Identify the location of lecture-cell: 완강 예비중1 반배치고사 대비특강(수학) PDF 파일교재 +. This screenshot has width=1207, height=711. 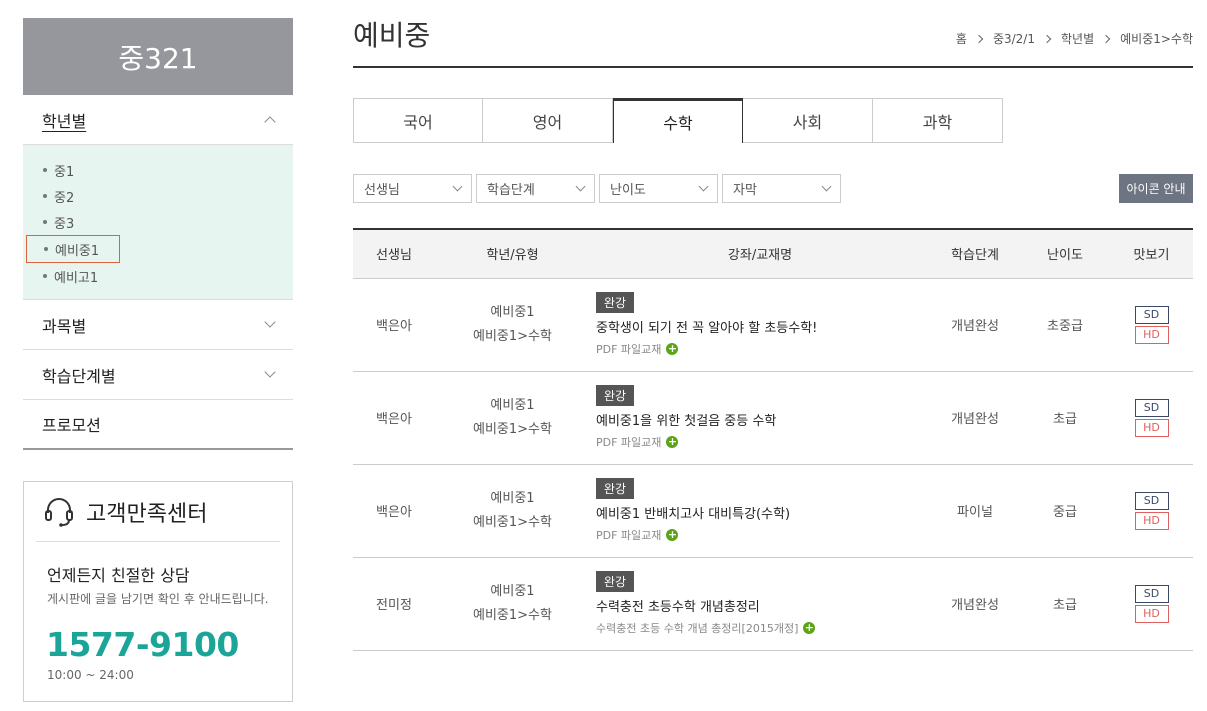
(760, 510).